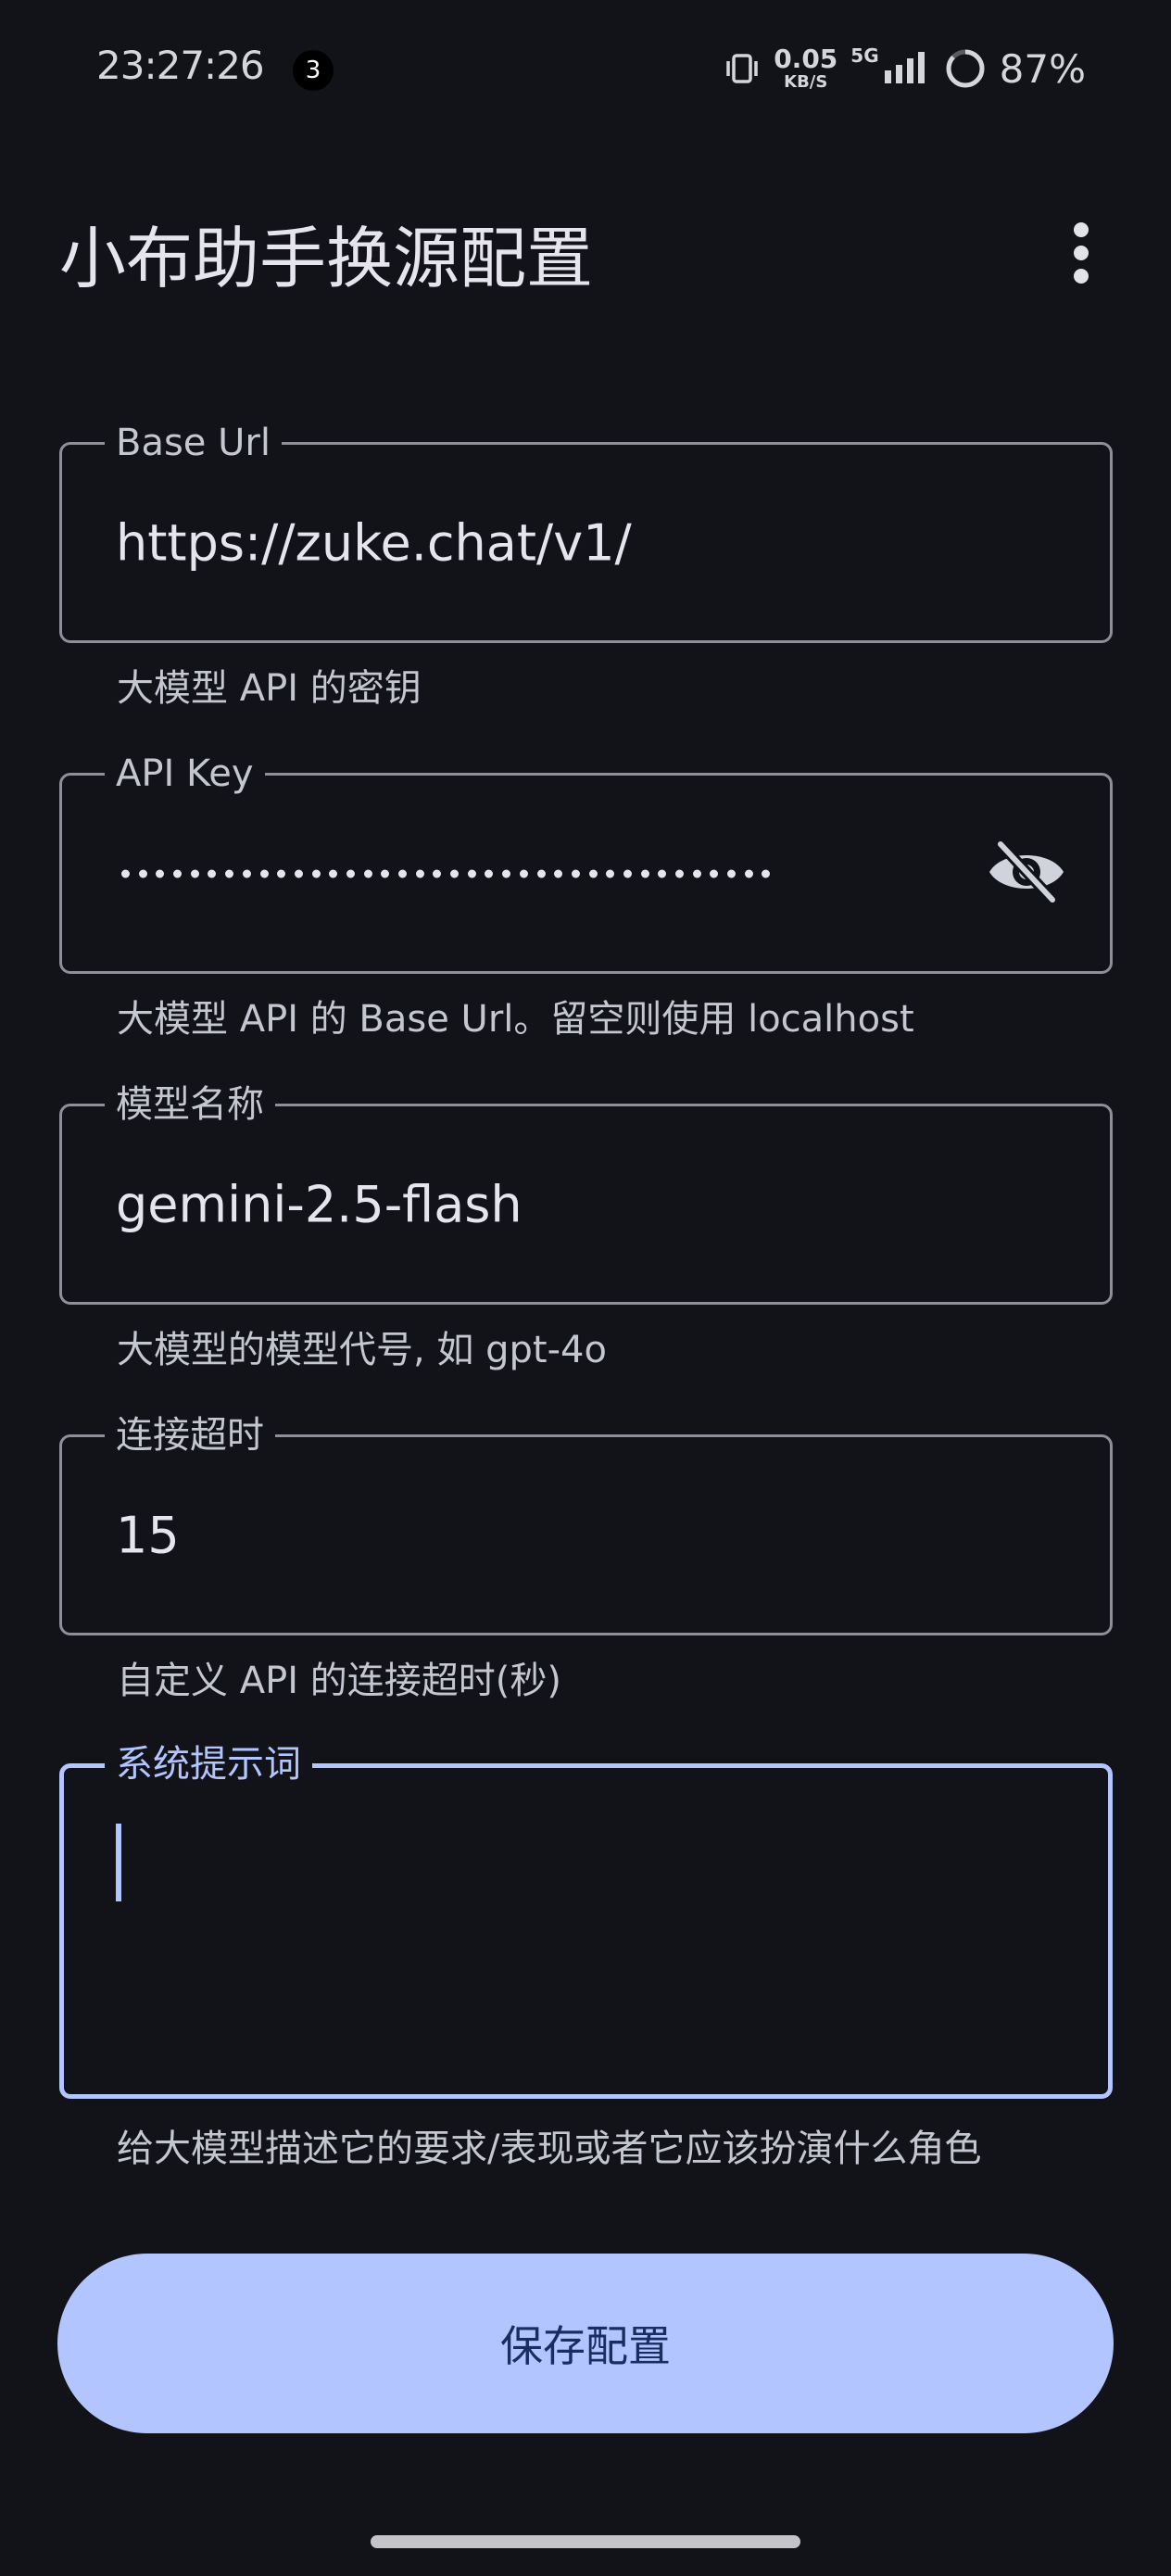 The image size is (1171, 2576). Describe the element at coordinates (586, 1523) in the screenshot. I see `timeout-field: 连接超时 15` at that location.